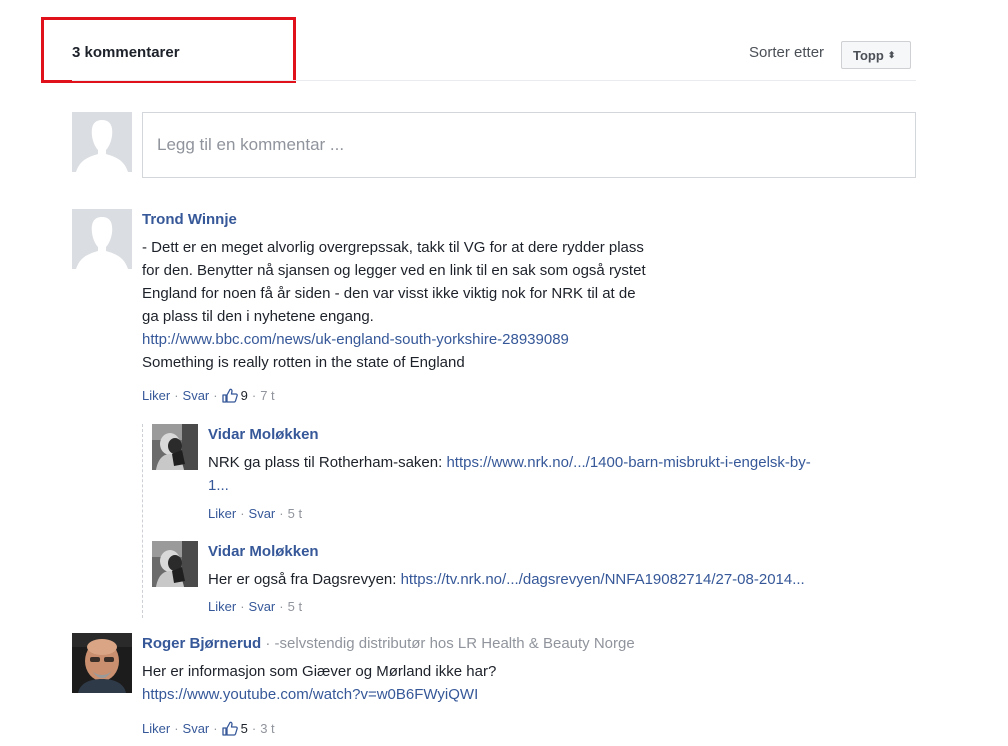  What do you see at coordinates (258, 316) in the screenshot?
I see `comment-line: ga plass til den i nyhetene engang.` at bounding box center [258, 316].